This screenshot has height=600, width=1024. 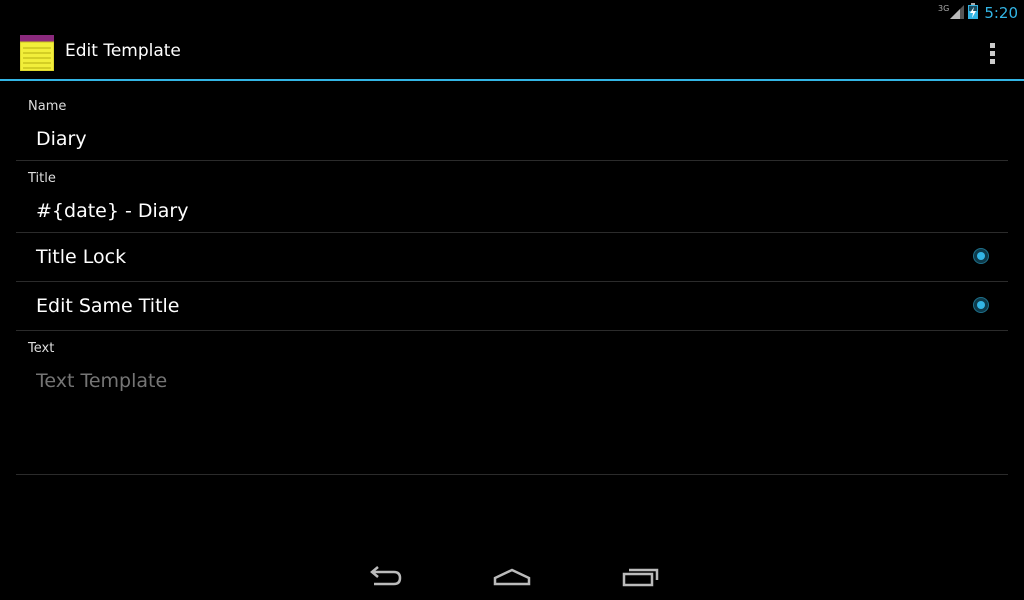 I want to click on action-bar: Edit Template, so click(x=512, y=53).